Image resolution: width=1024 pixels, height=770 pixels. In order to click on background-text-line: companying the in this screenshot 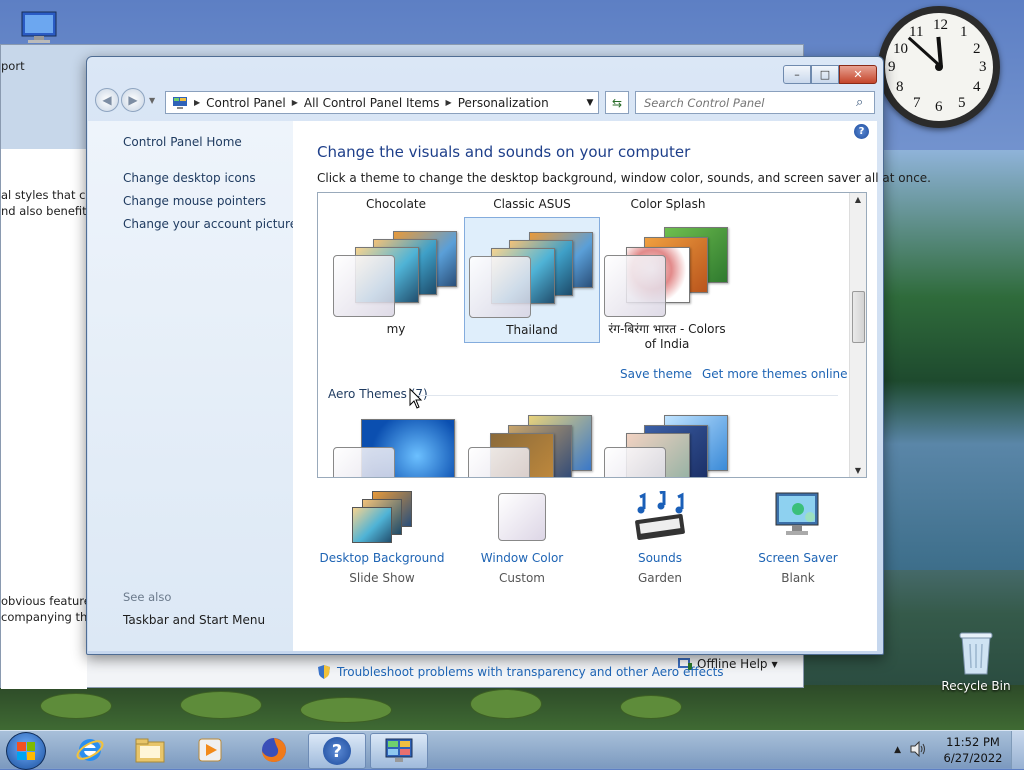, I will do `click(44, 617)`.